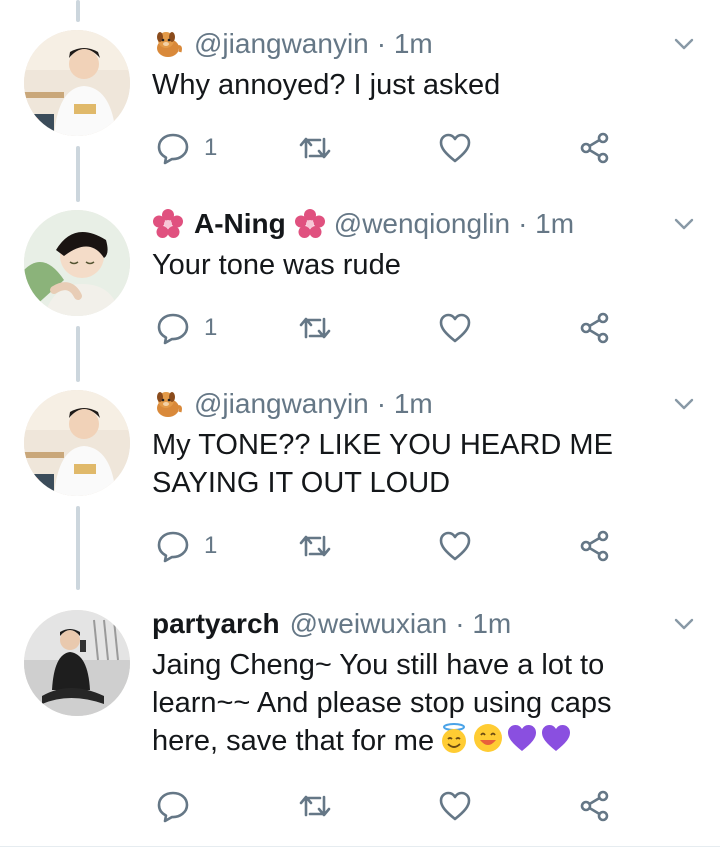 This screenshot has height=858, width=720. I want to click on reply-button, so click(173, 806).